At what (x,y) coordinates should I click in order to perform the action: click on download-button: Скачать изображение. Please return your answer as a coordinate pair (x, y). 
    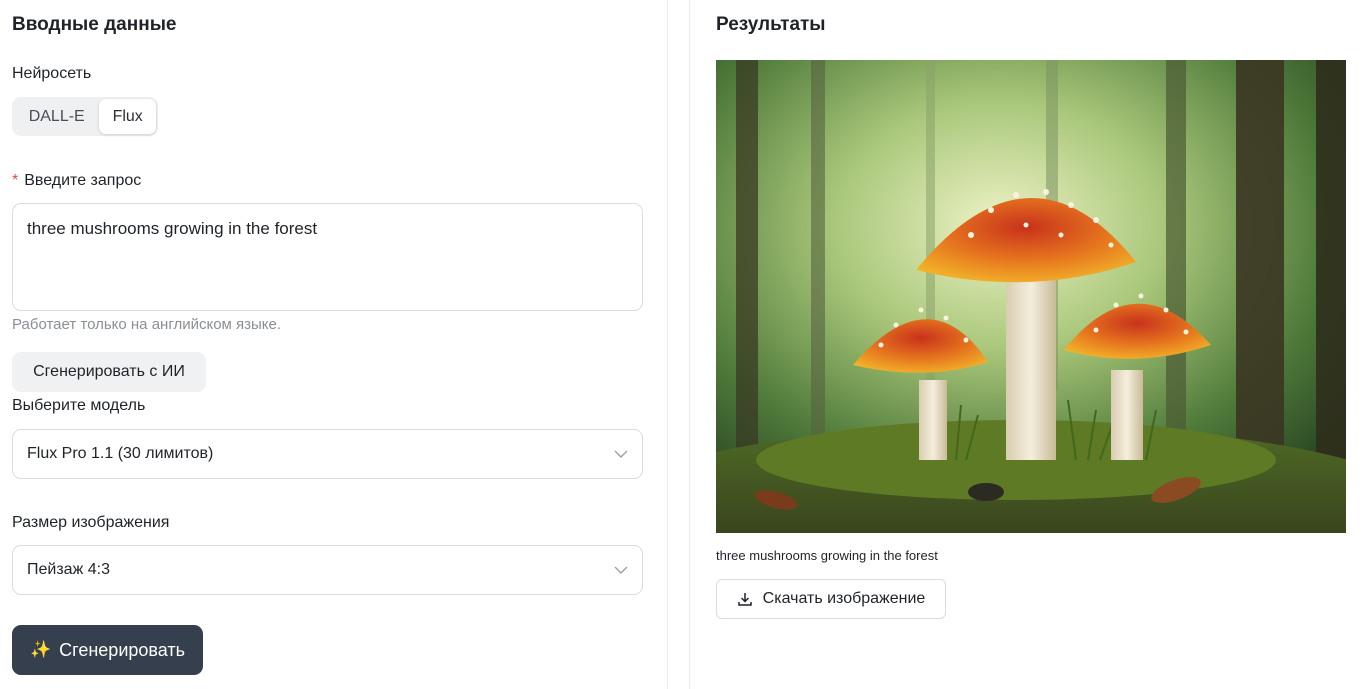
    Looking at the image, I should click on (831, 599).